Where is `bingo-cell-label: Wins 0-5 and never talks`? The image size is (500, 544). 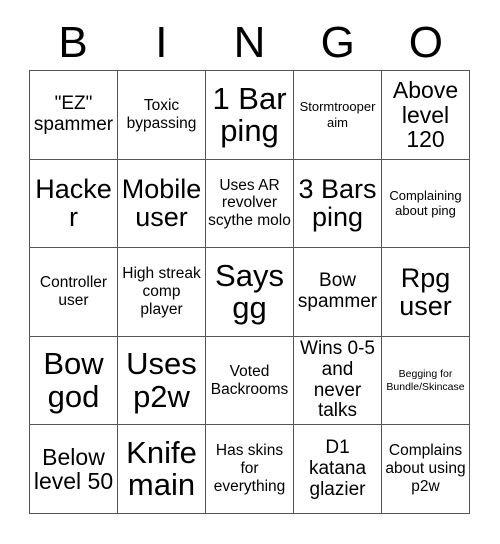 bingo-cell-label: Wins 0-5 and never talks is located at coordinates (337, 379).